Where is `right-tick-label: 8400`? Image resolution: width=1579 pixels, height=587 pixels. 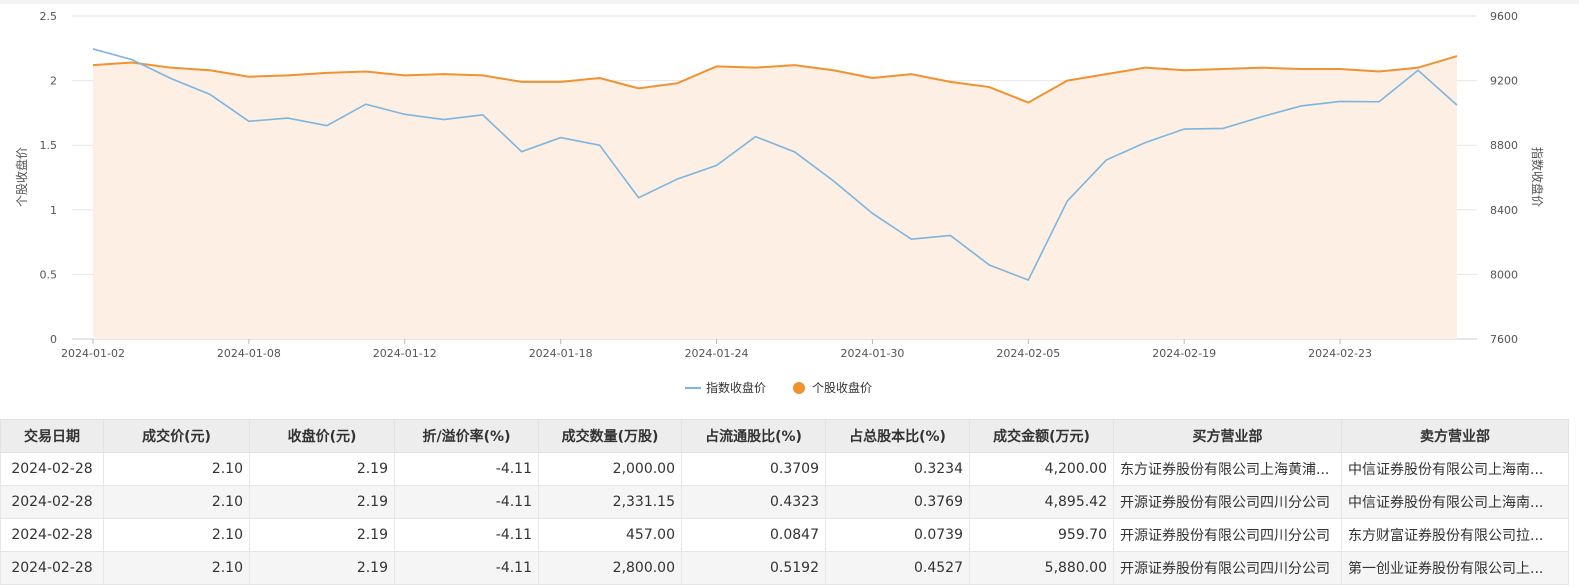 right-tick-label: 8400 is located at coordinates (1504, 210).